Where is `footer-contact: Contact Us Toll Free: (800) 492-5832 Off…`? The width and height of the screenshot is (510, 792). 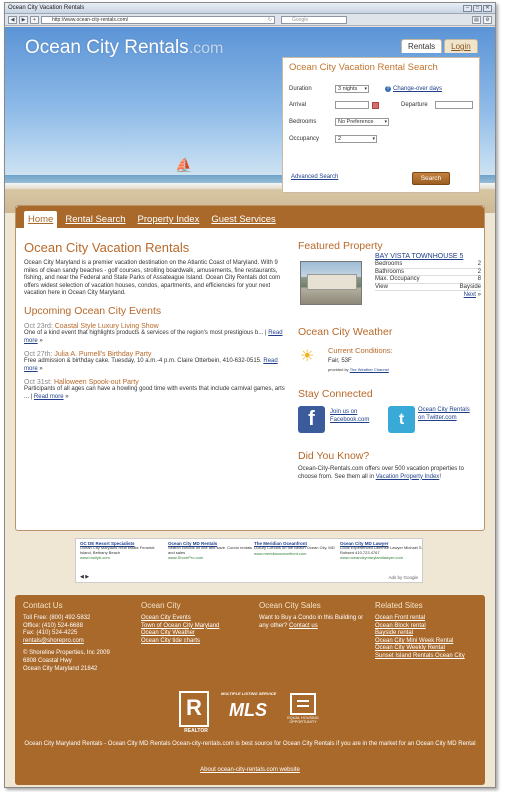
footer-contact: Contact Us Toll Free: (800) 492-5832 Off… is located at coordinates (78, 637).